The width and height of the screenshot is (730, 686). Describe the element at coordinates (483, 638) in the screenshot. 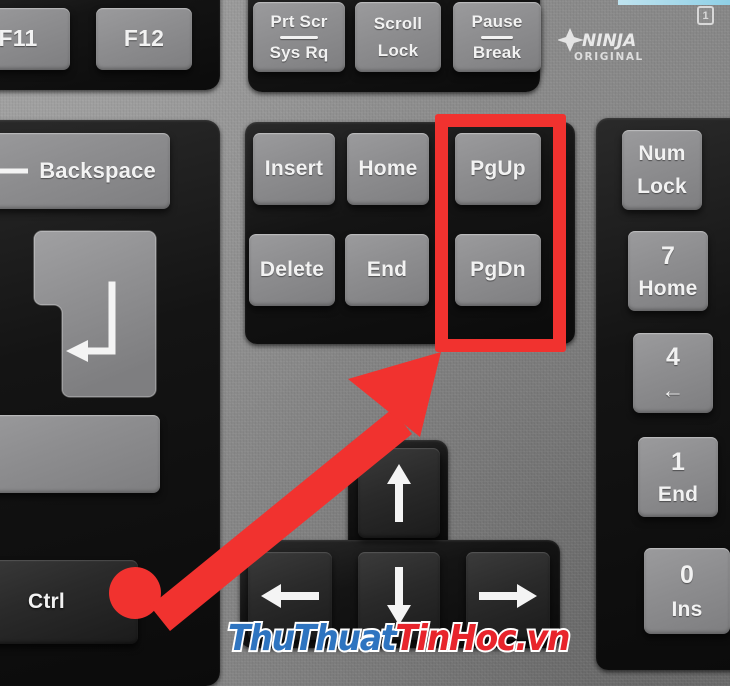

I see `watermark-part-2: TinHoc.vn` at that location.